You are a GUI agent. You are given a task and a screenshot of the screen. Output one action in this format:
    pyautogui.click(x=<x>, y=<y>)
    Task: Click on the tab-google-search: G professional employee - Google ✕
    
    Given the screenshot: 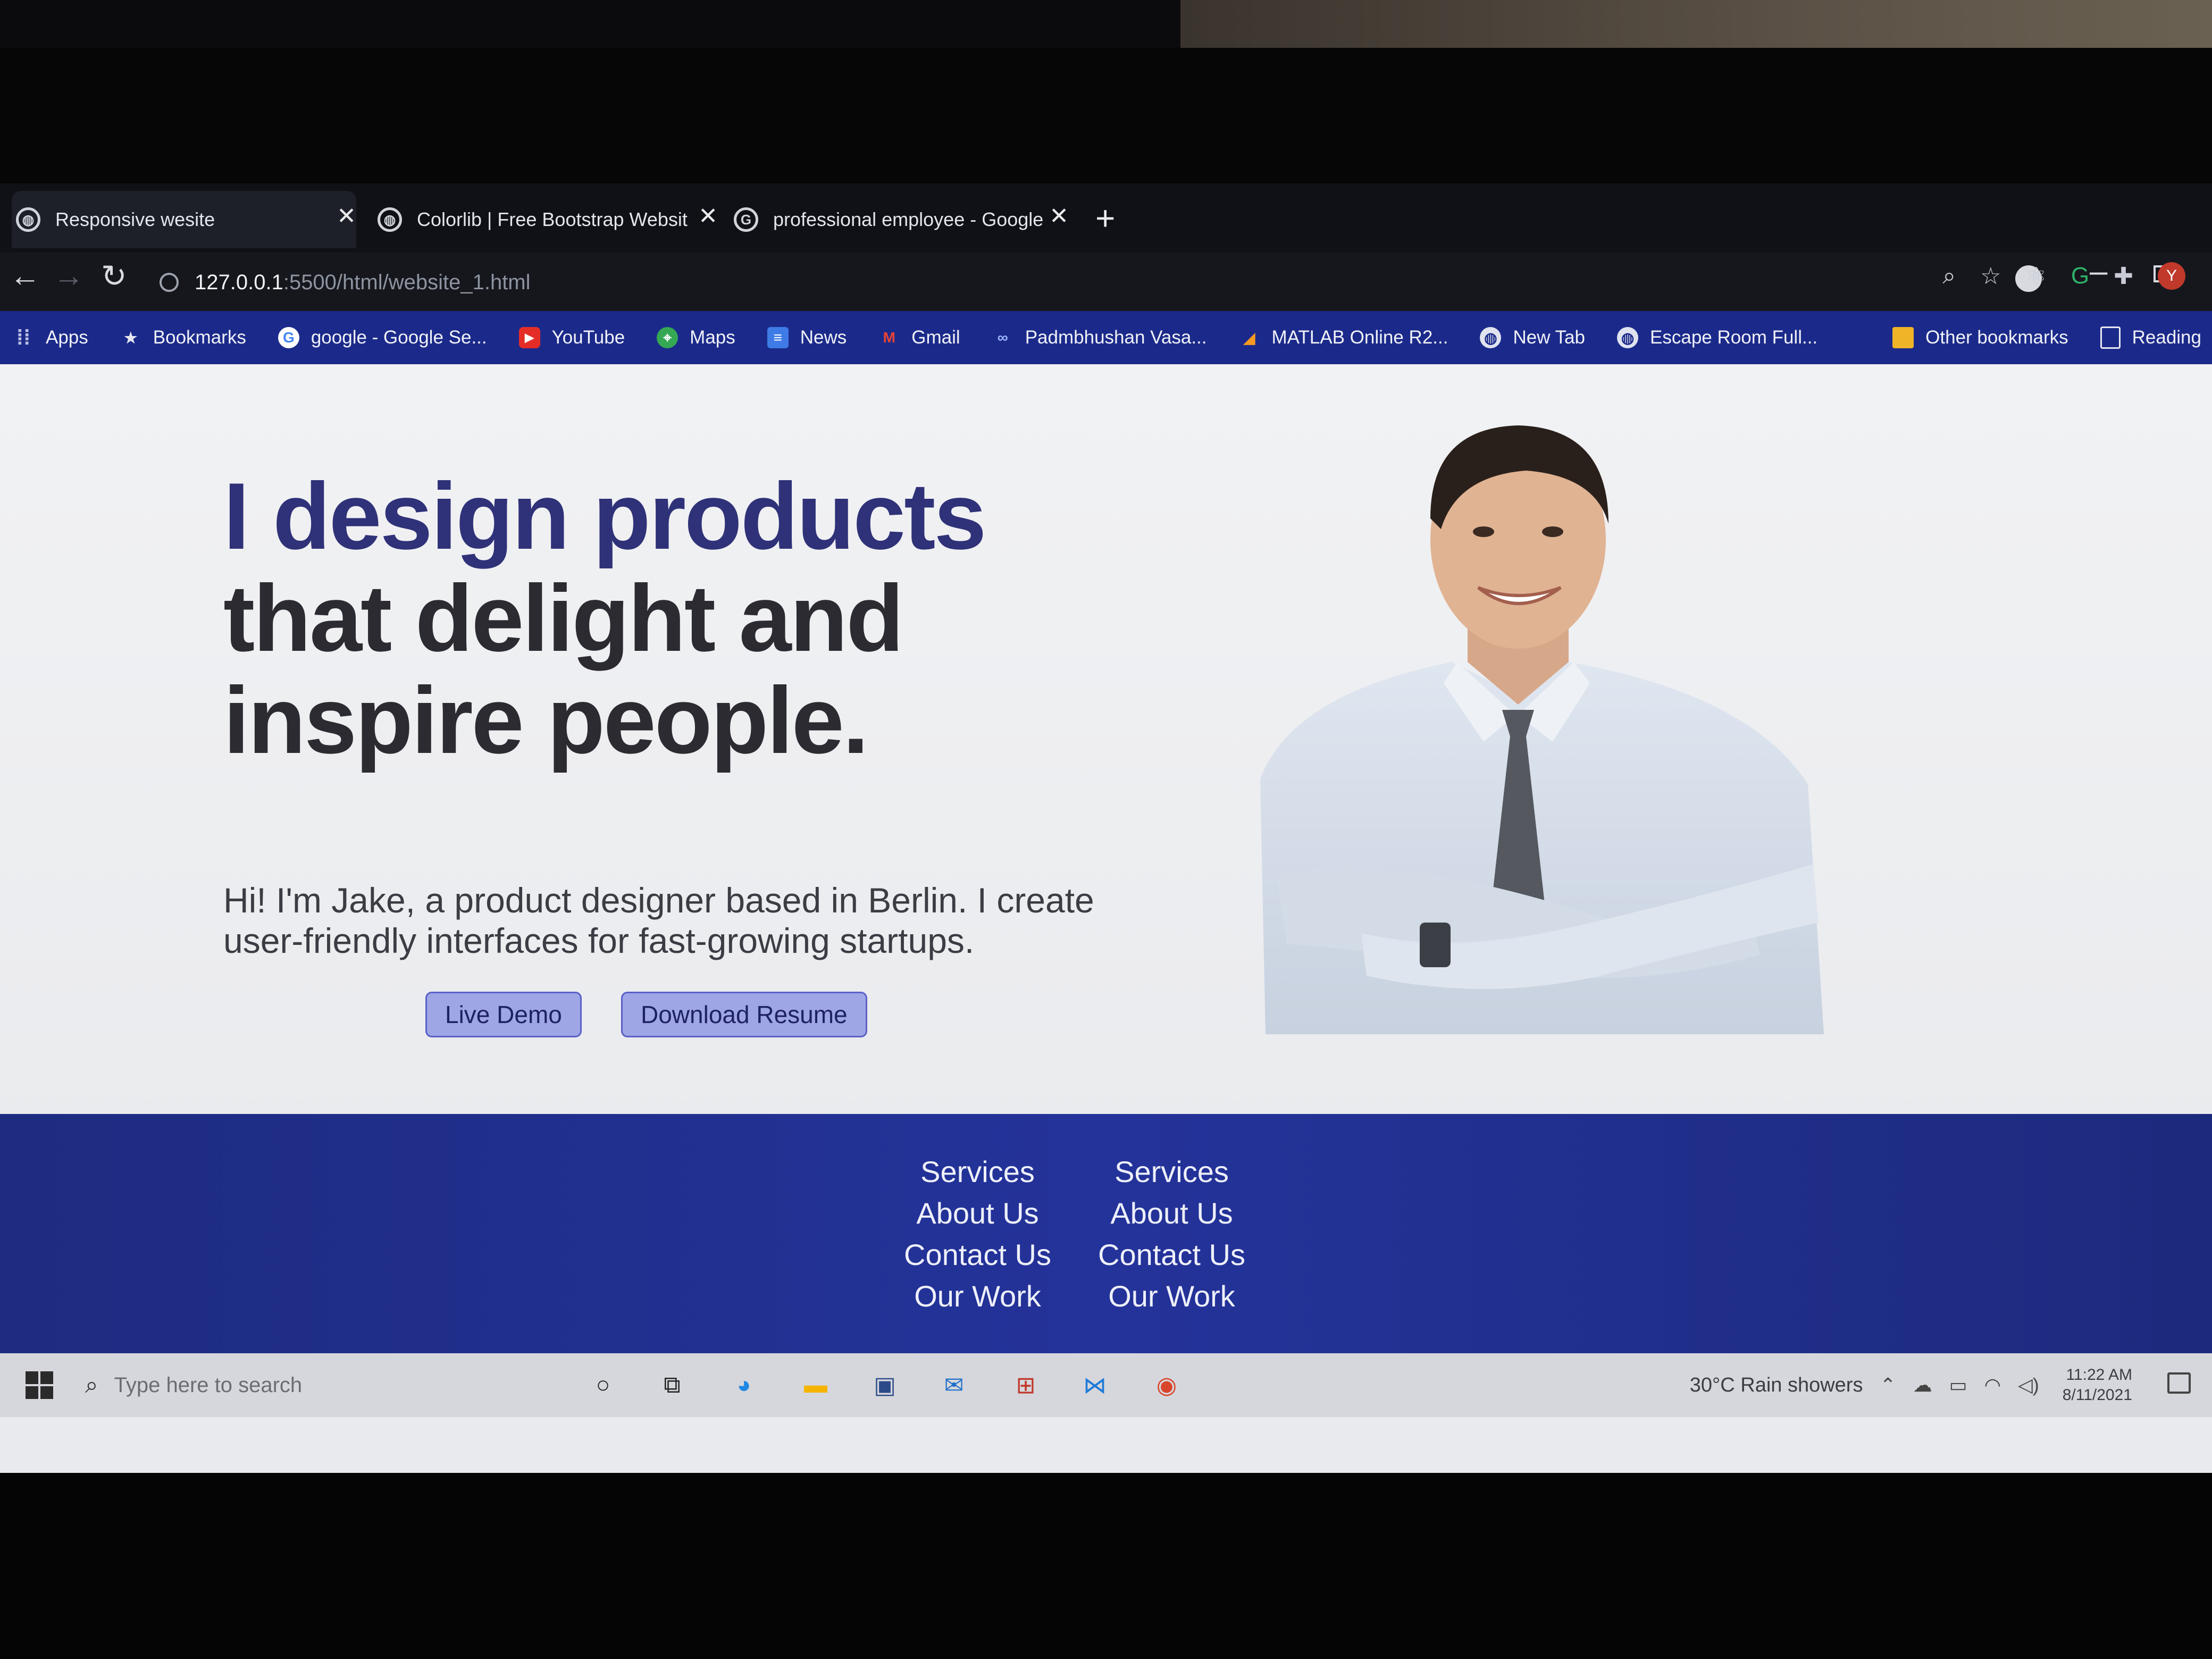 What is the action you would take?
    pyautogui.click(x=901, y=219)
    